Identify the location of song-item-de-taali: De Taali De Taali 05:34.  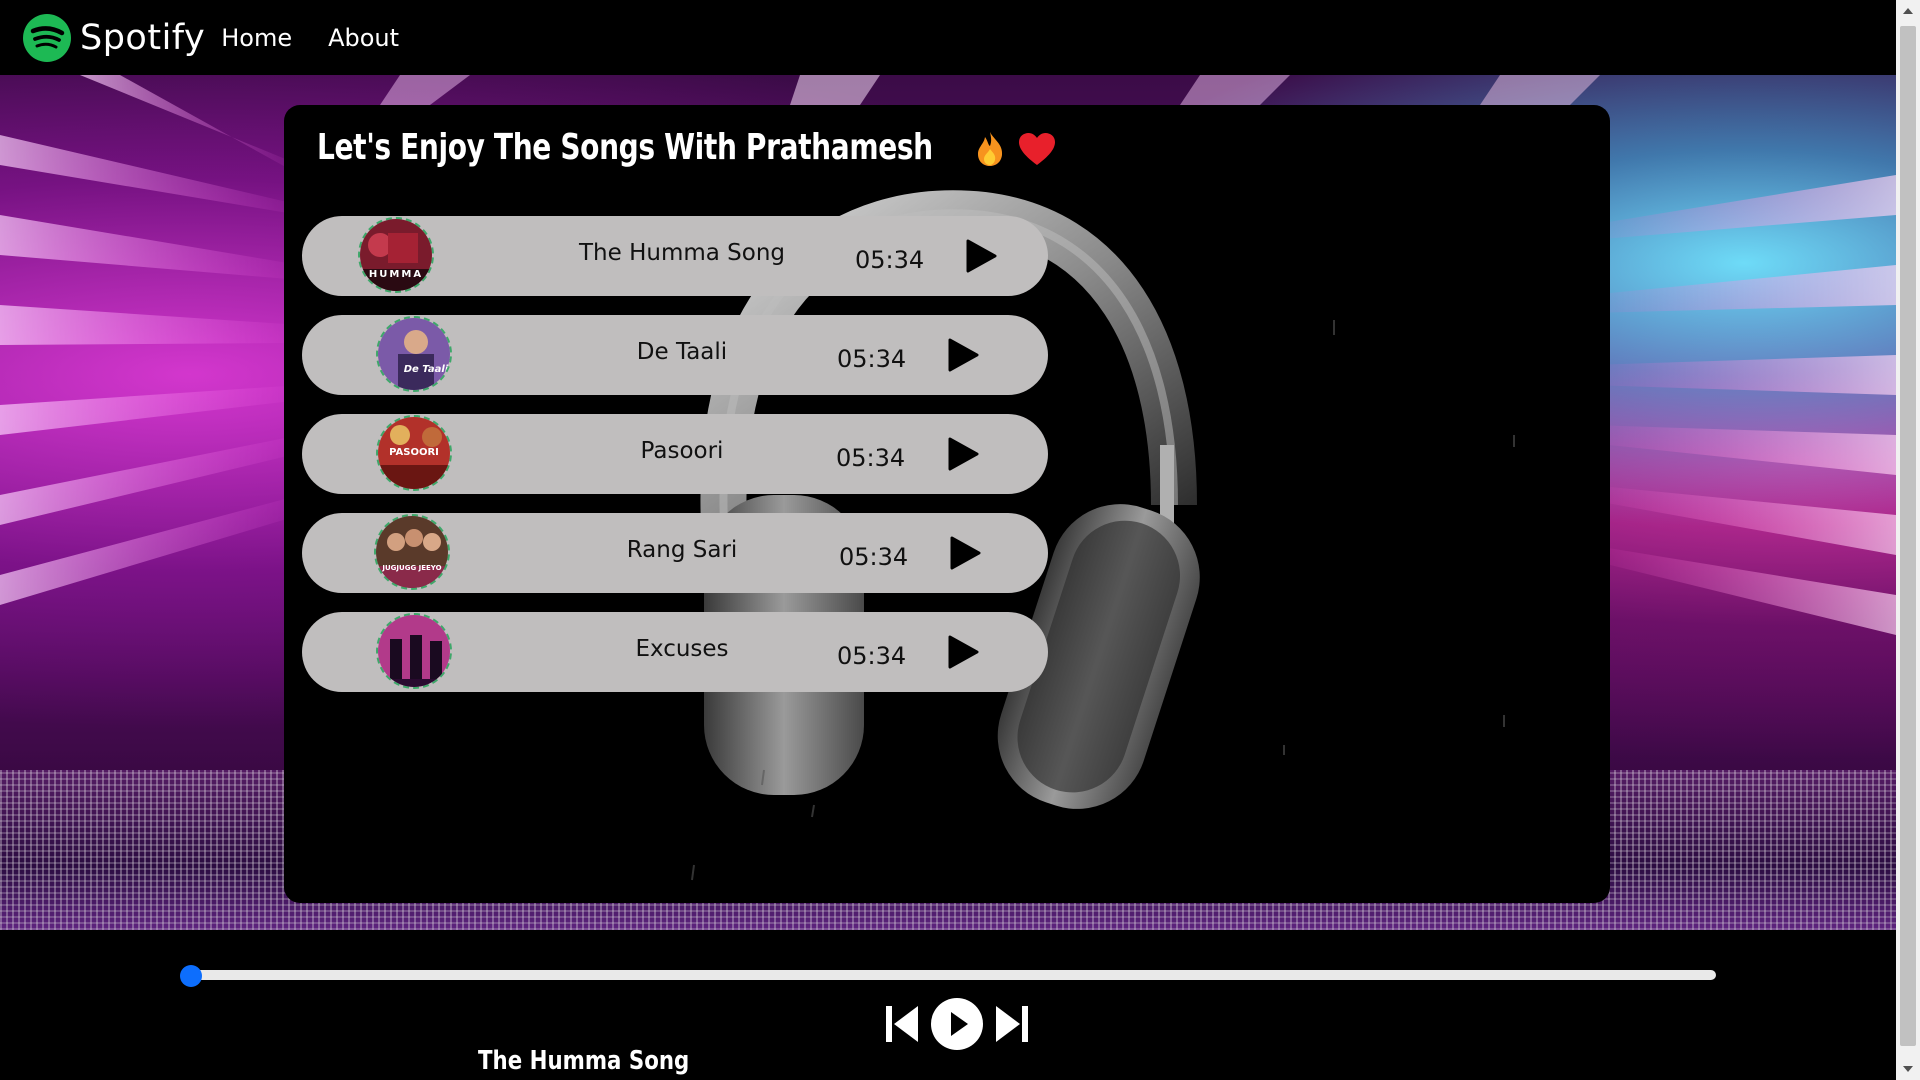
(675, 355).